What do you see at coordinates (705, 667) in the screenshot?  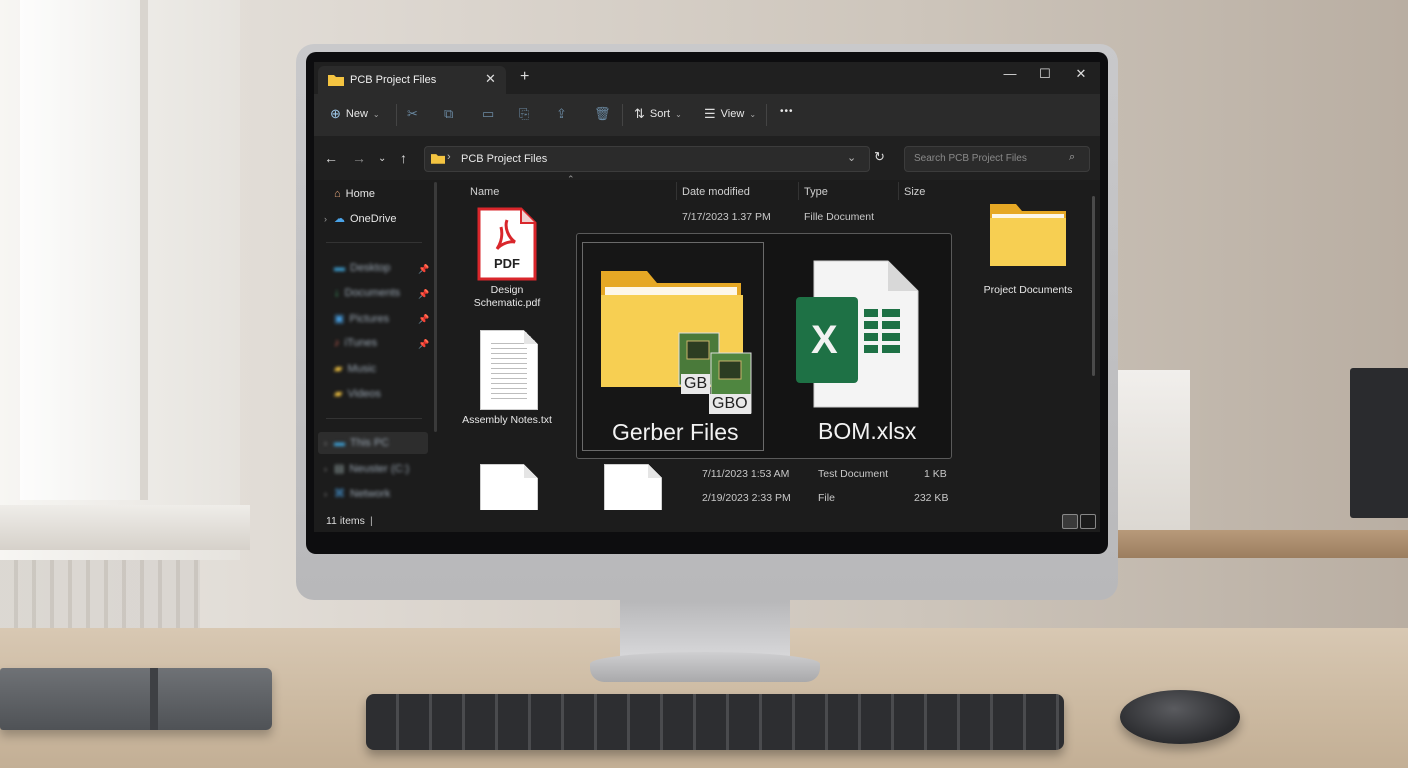 I see `monitor-stand-base` at bounding box center [705, 667].